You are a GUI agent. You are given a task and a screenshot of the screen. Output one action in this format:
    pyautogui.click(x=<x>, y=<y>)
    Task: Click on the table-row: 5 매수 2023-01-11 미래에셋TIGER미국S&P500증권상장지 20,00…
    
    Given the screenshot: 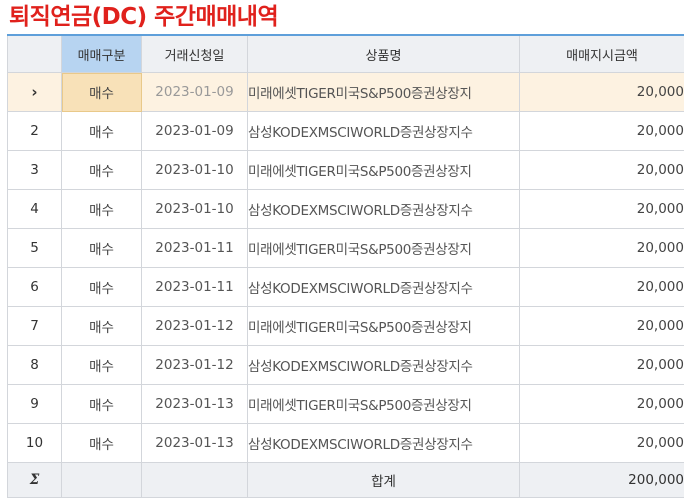 What is the action you would take?
    pyautogui.click(x=345, y=248)
    